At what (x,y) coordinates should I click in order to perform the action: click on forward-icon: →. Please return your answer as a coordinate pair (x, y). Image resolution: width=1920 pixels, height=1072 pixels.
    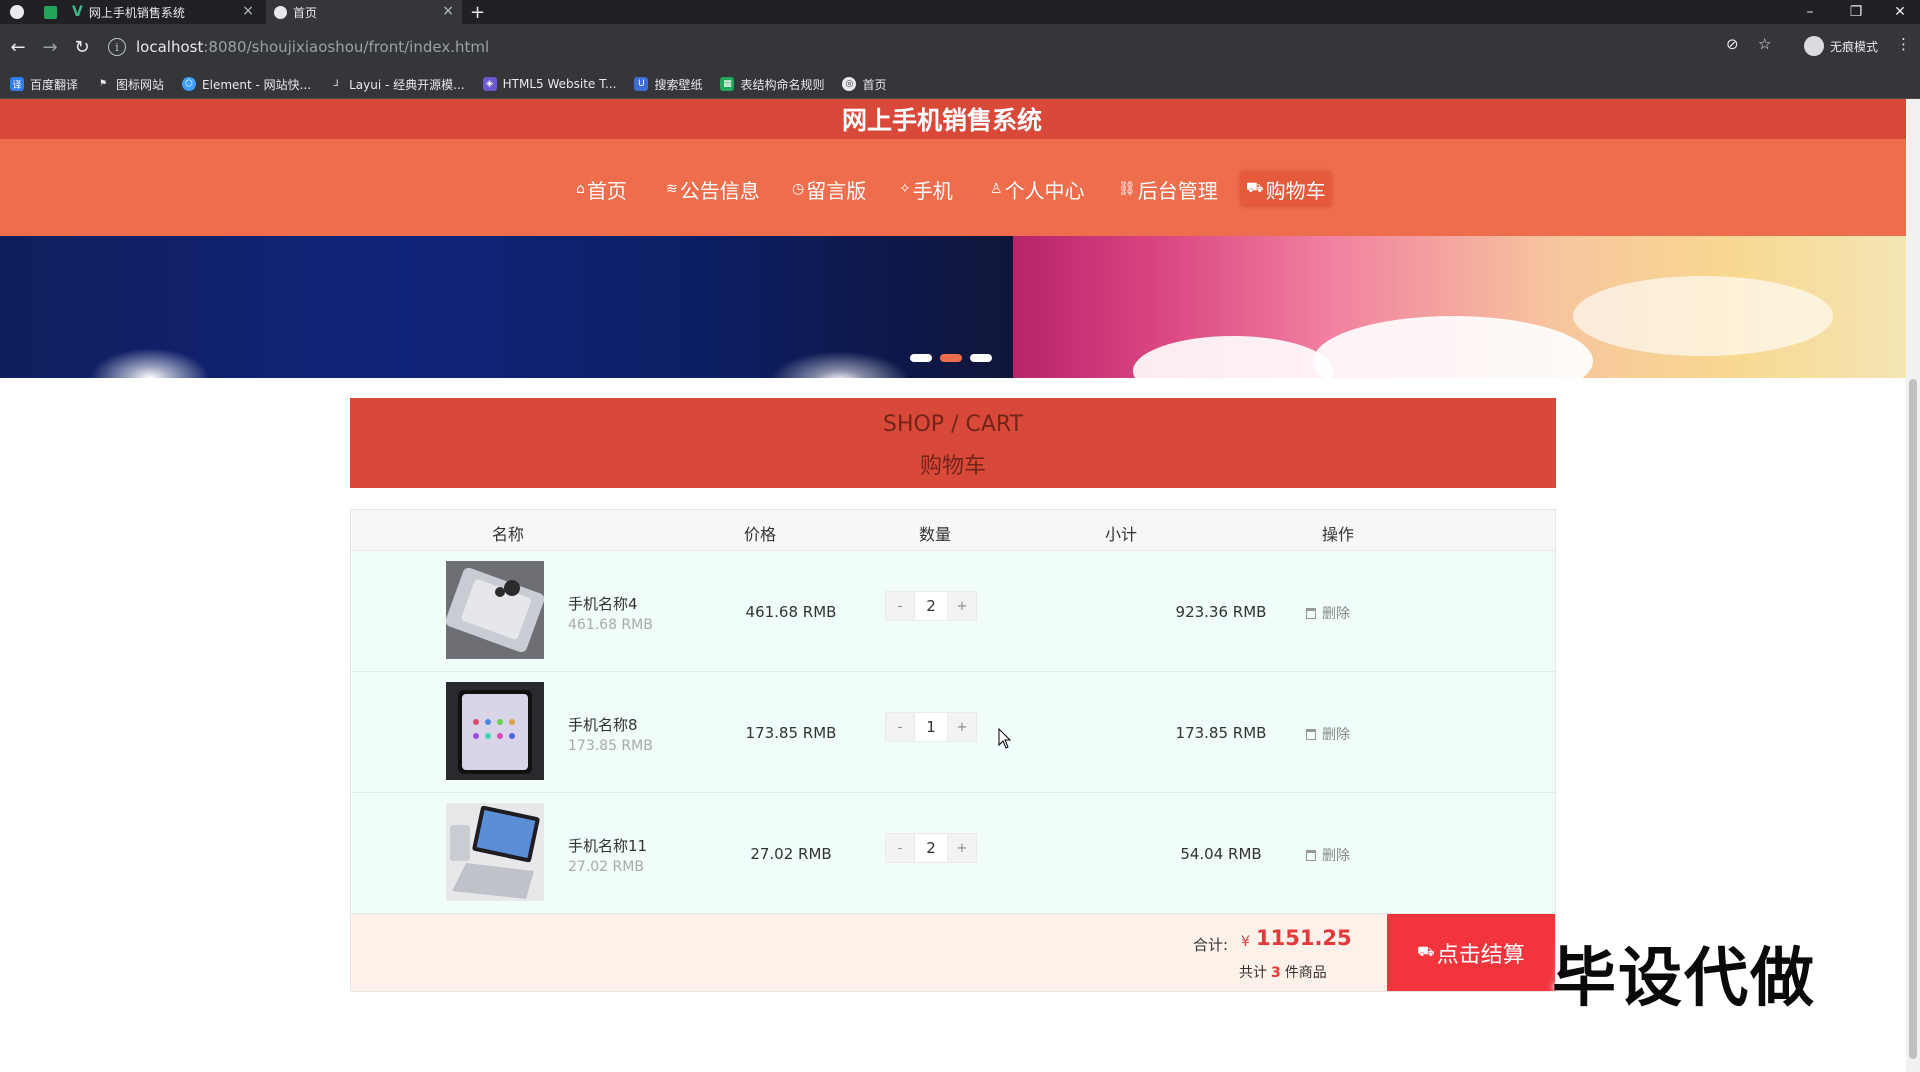
    Looking at the image, I should click on (50, 47).